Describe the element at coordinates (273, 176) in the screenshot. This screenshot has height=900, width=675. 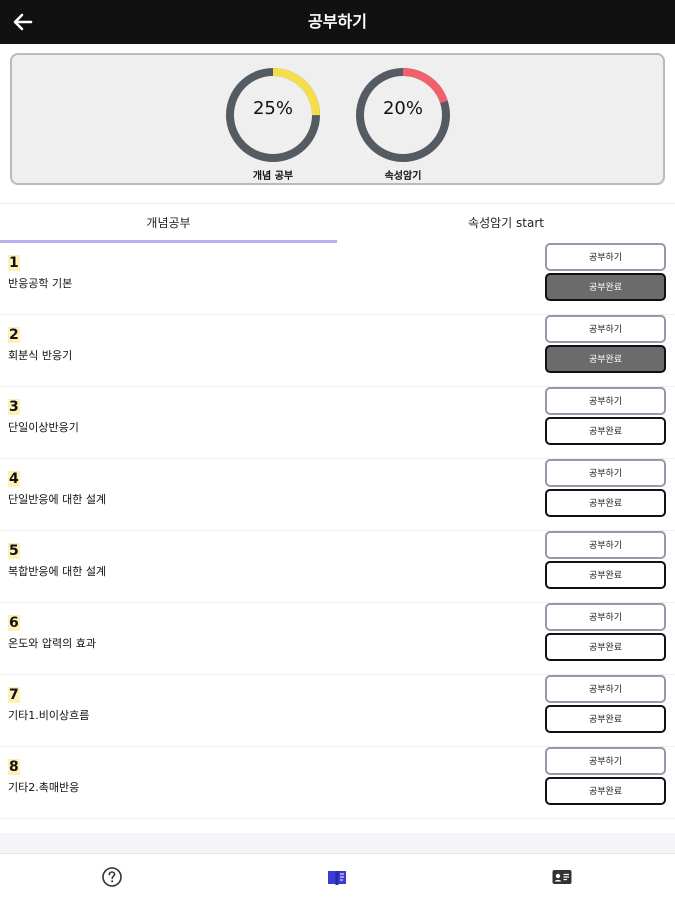
I see `concept-progress-label: 개념 공부` at that location.